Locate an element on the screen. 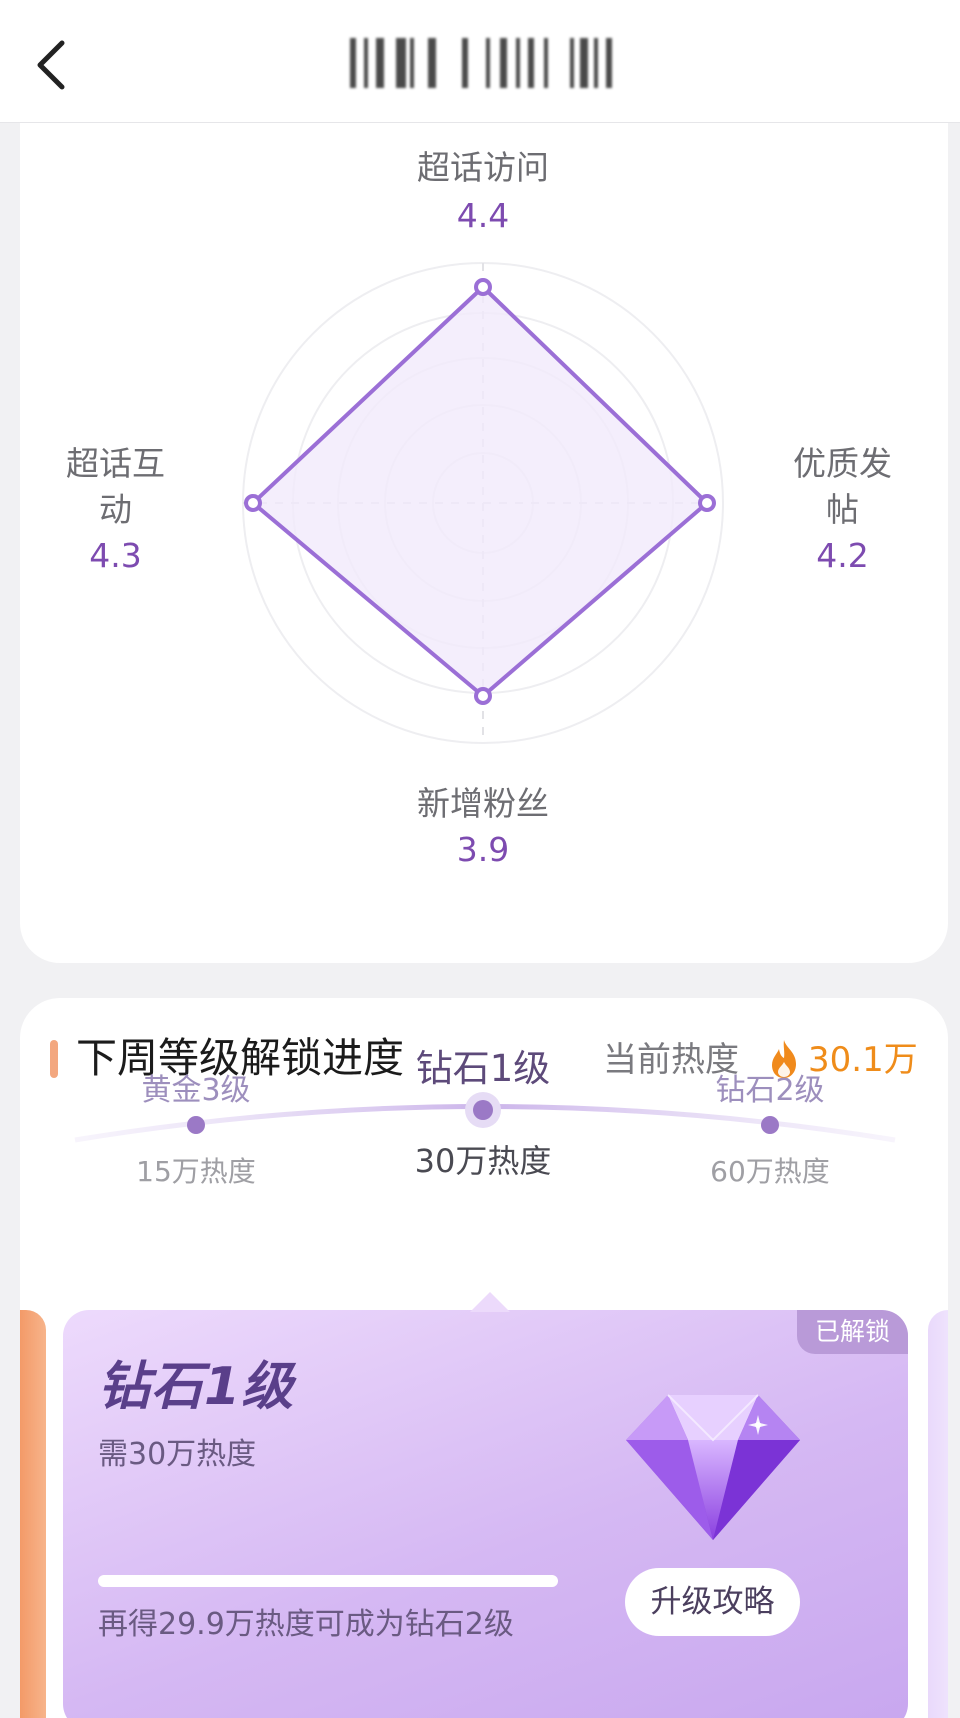  radar-point-fans is located at coordinates (483, 696).